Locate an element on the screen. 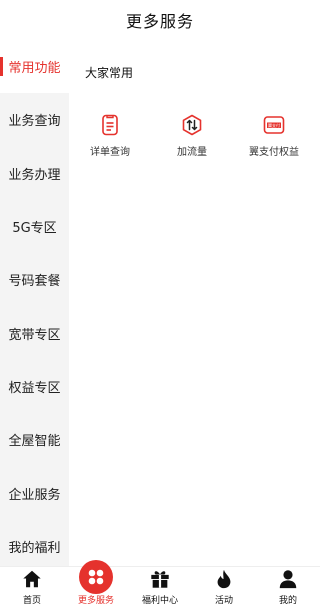  user-icon is located at coordinates (288, 579).